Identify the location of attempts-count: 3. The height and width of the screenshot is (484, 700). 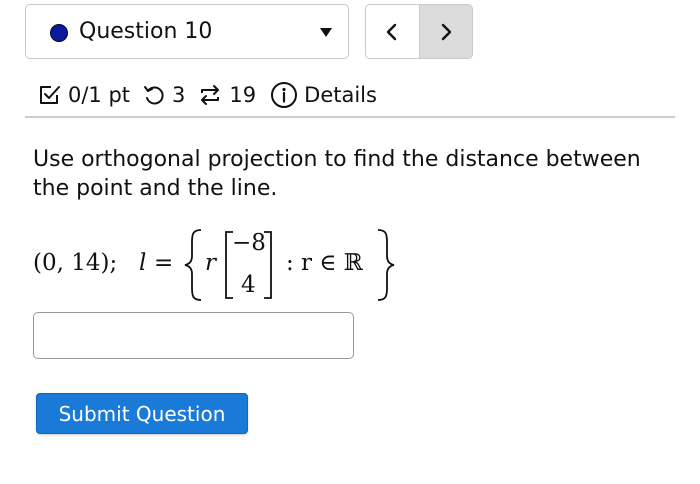
(179, 95).